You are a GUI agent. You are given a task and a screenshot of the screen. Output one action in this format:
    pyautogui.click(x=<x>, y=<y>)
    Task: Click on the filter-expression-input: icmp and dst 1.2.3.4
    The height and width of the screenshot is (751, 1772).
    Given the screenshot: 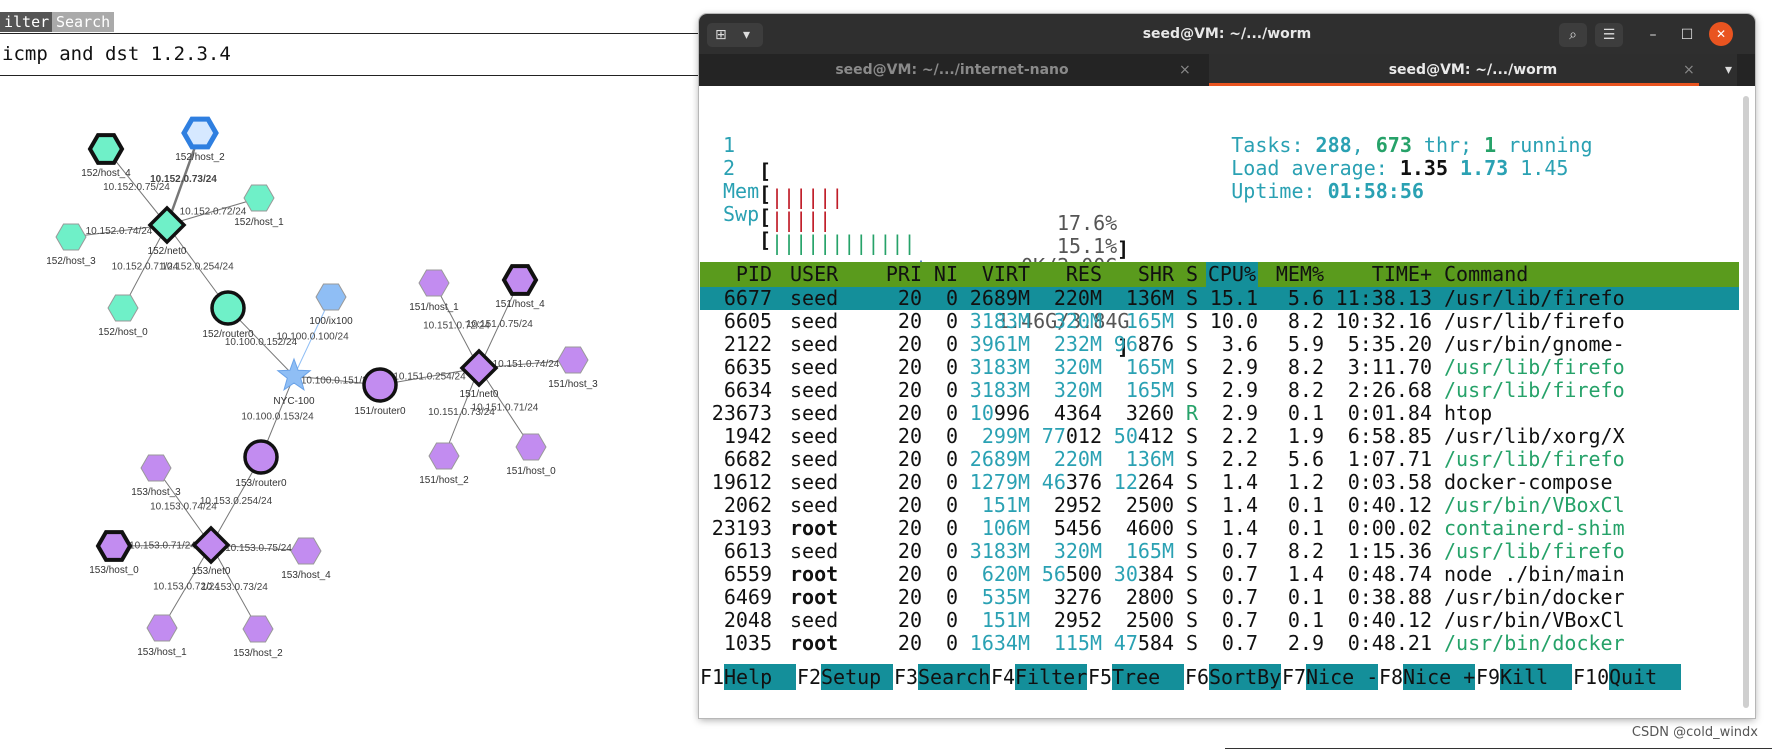 What is the action you would take?
    pyautogui.click(x=351, y=55)
    